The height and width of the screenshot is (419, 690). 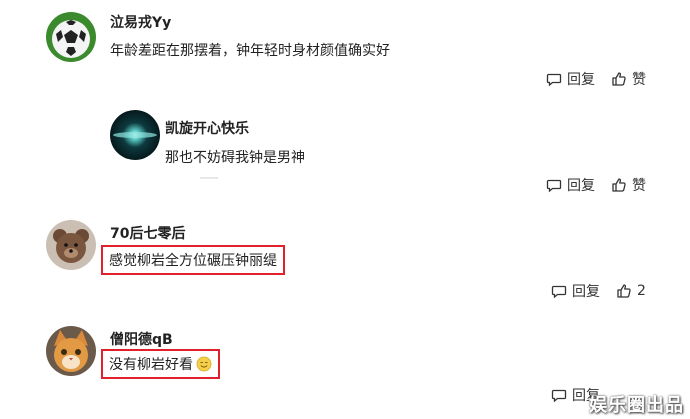 What do you see at coordinates (147, 233) in the screenshot?
I see `username: 70后七零后` at bounding box center [147, 233].